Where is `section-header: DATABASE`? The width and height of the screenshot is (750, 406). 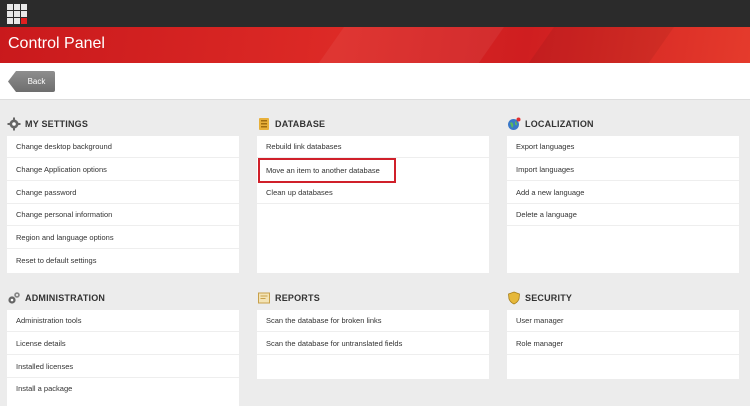 section-header: DATABASE is located at coordinates (291, 124).